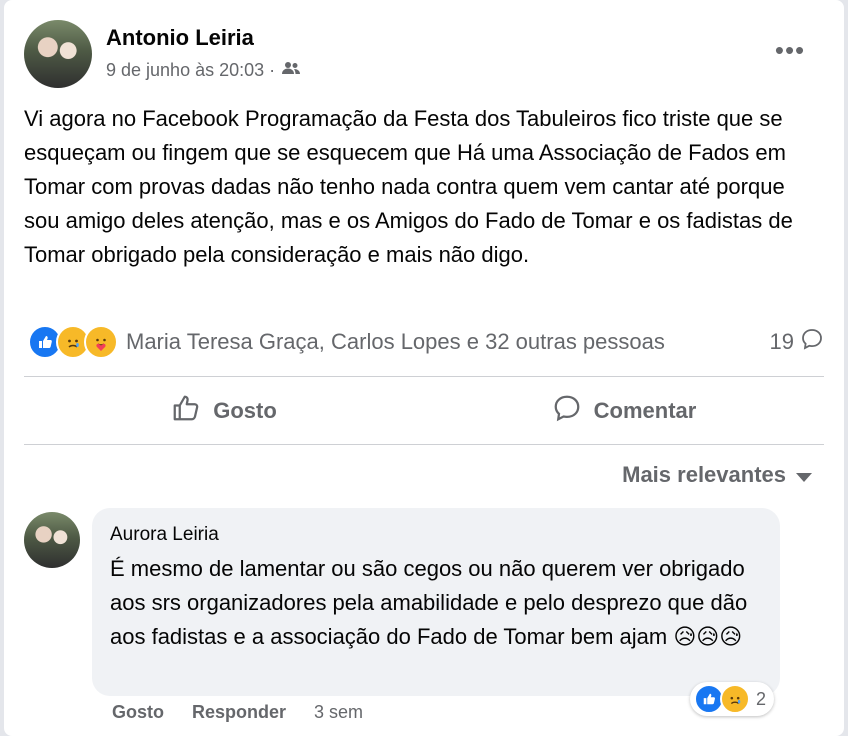  What do you see at coordinates (812, 342) in the screenshot?
I see `comment-bubble-icon` at bounding box center [812, 342].